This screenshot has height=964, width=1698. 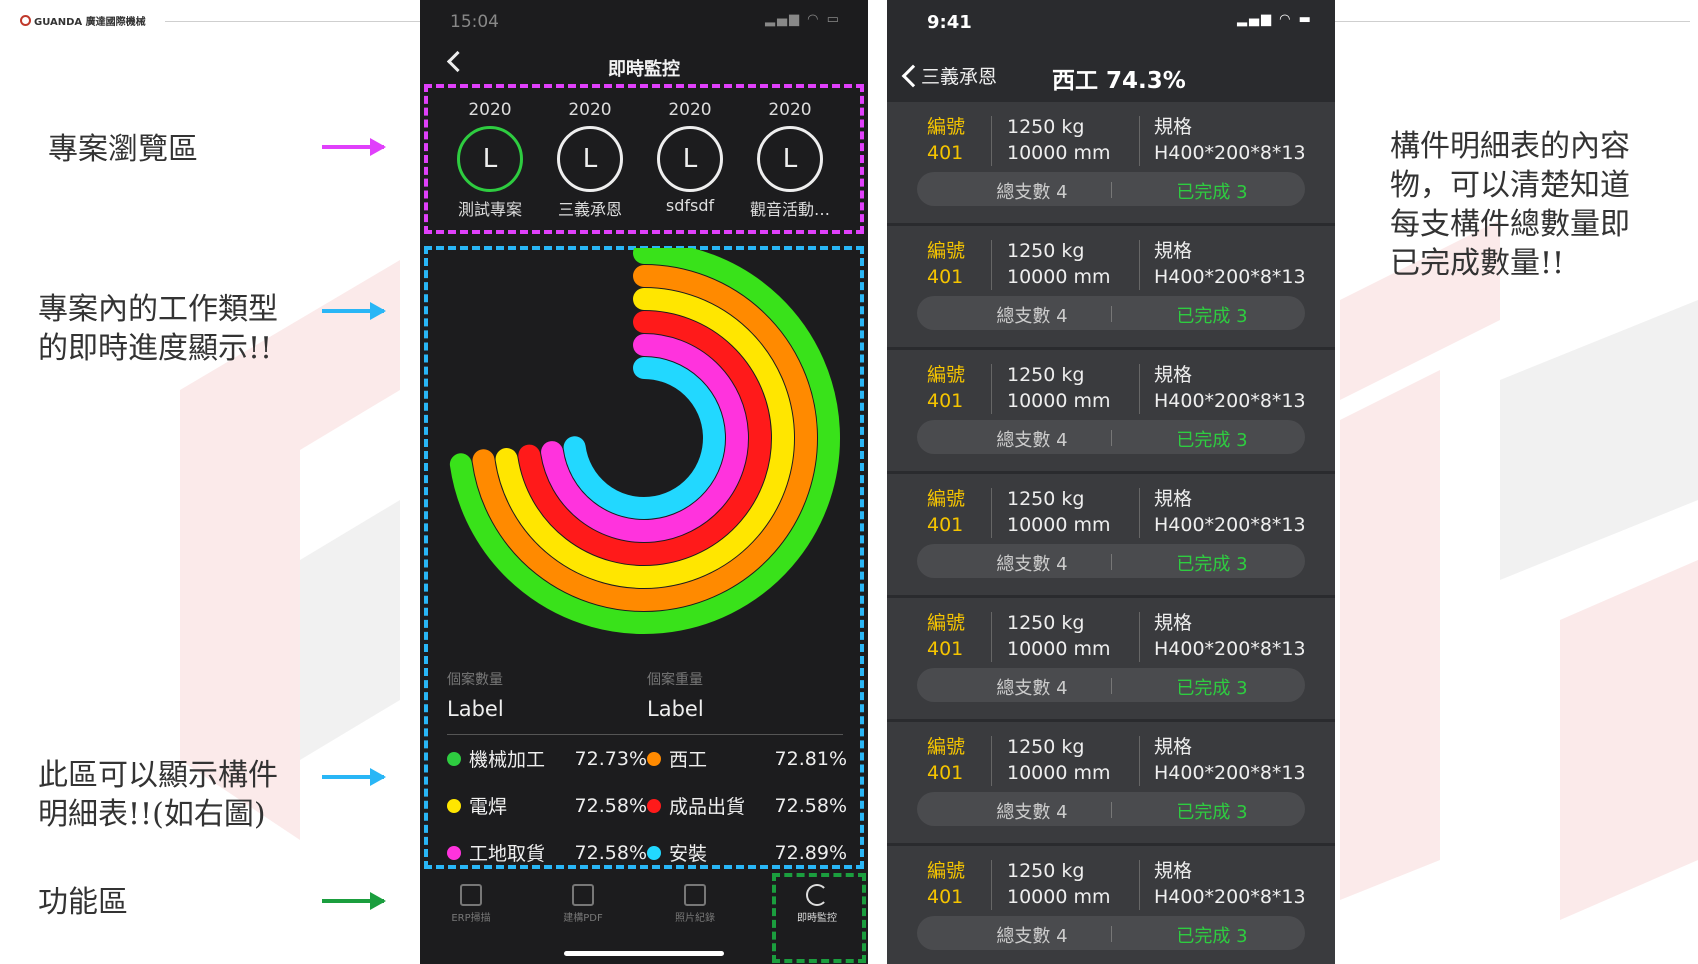 I want to click on camera-icon, so click(x=695, y=895).